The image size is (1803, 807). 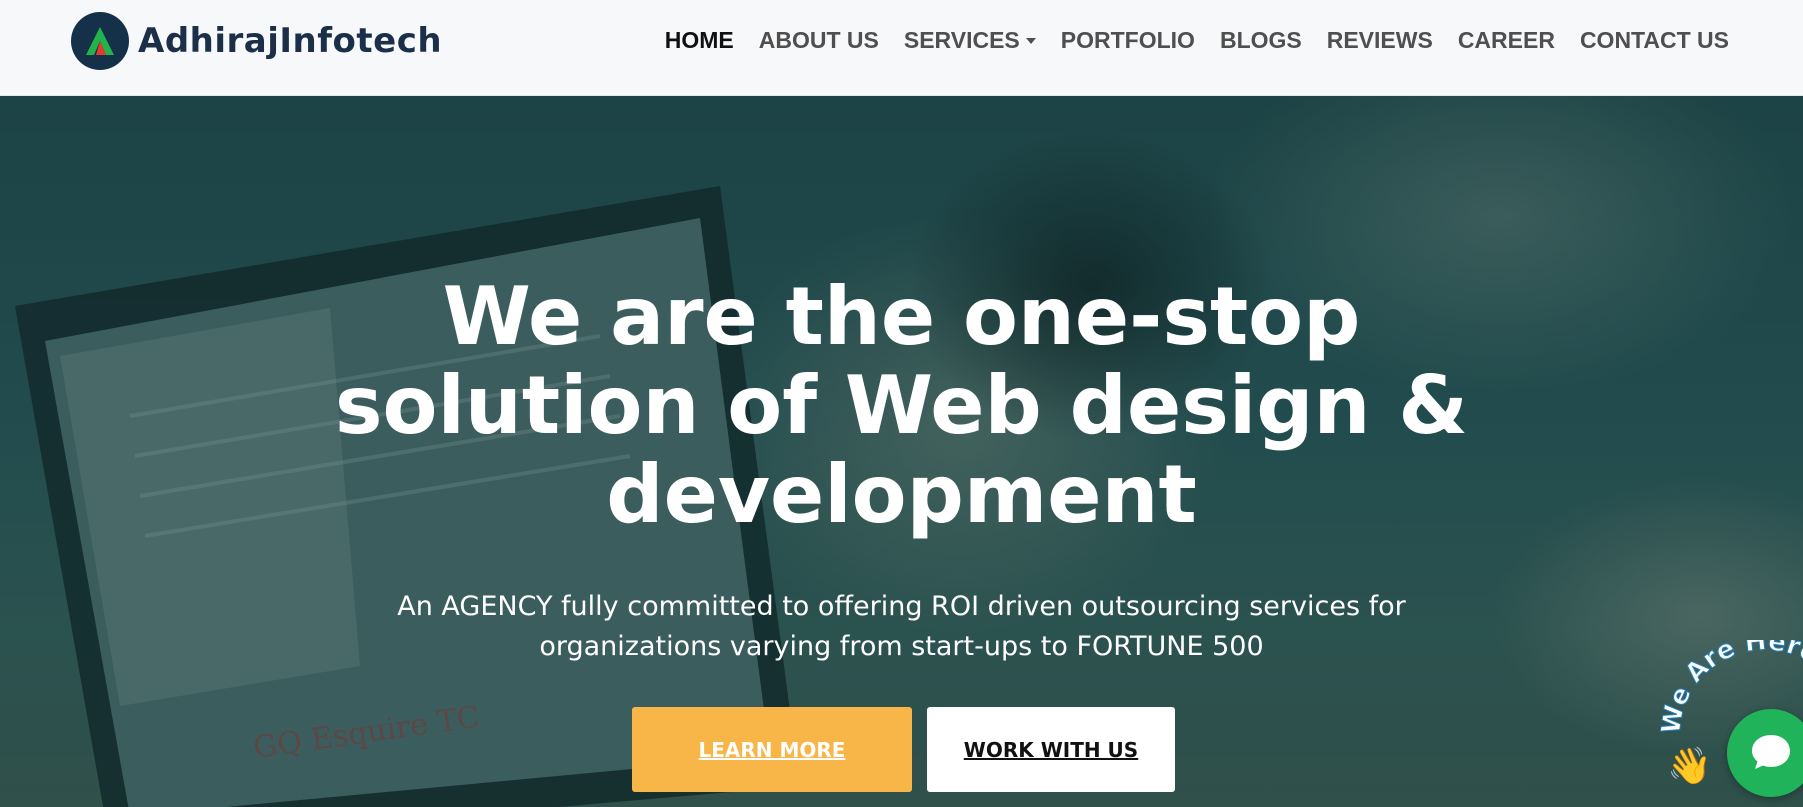 I want to click on nav-services: SERVICES, so click(x=970, y=40).